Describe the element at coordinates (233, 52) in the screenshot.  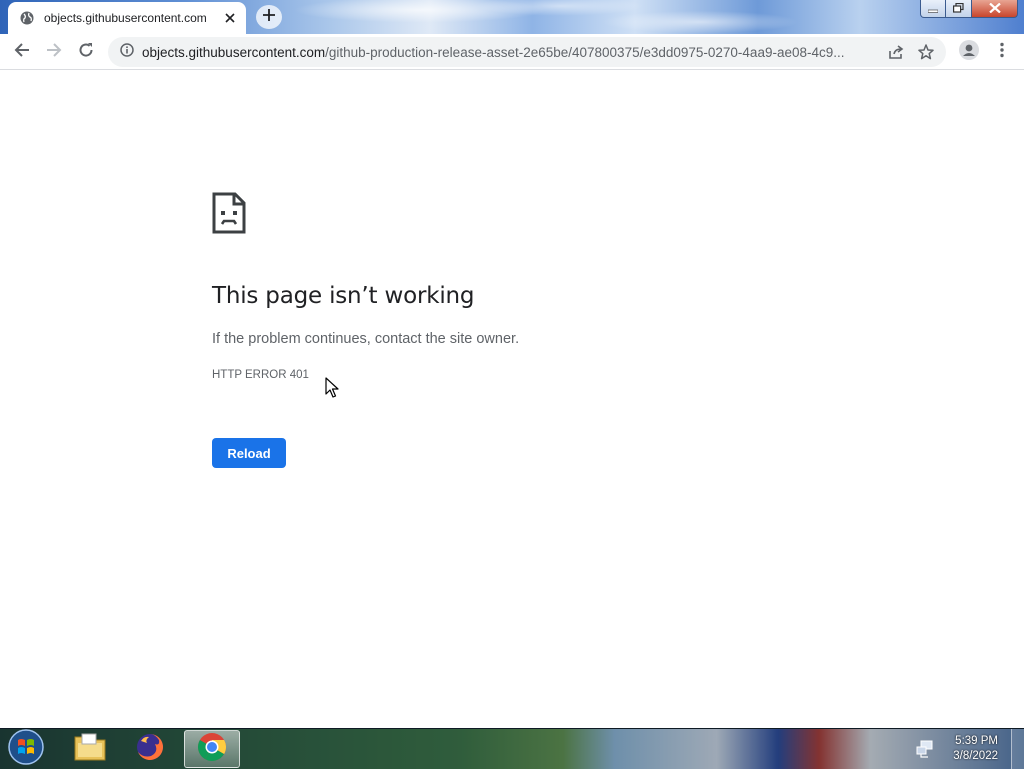
I see `url-host: objects.githubusercontent.com` at that location.